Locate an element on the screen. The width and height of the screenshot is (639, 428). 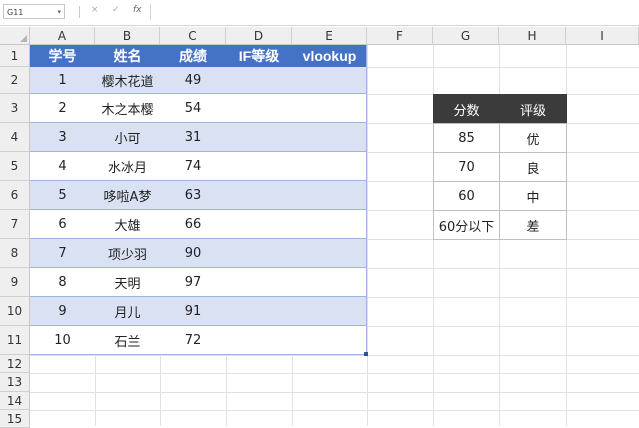
row-header-3: 3 is located at coordinates (15, 108).